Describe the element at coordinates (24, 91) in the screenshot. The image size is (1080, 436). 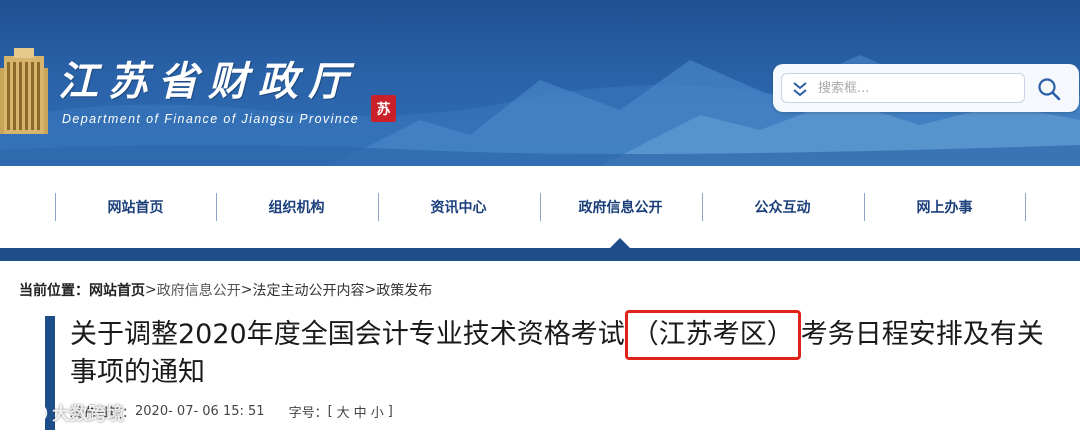
I see `building-logo-icon` at that location.